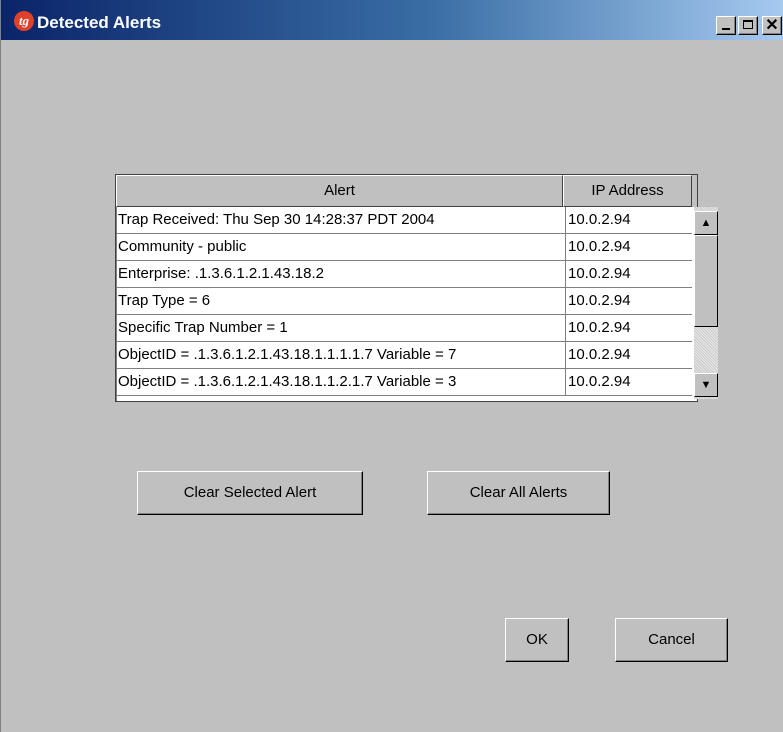 This screenshot has width=783, height=732. I want to click on app-logo-icon: tg, so click(24, 21).